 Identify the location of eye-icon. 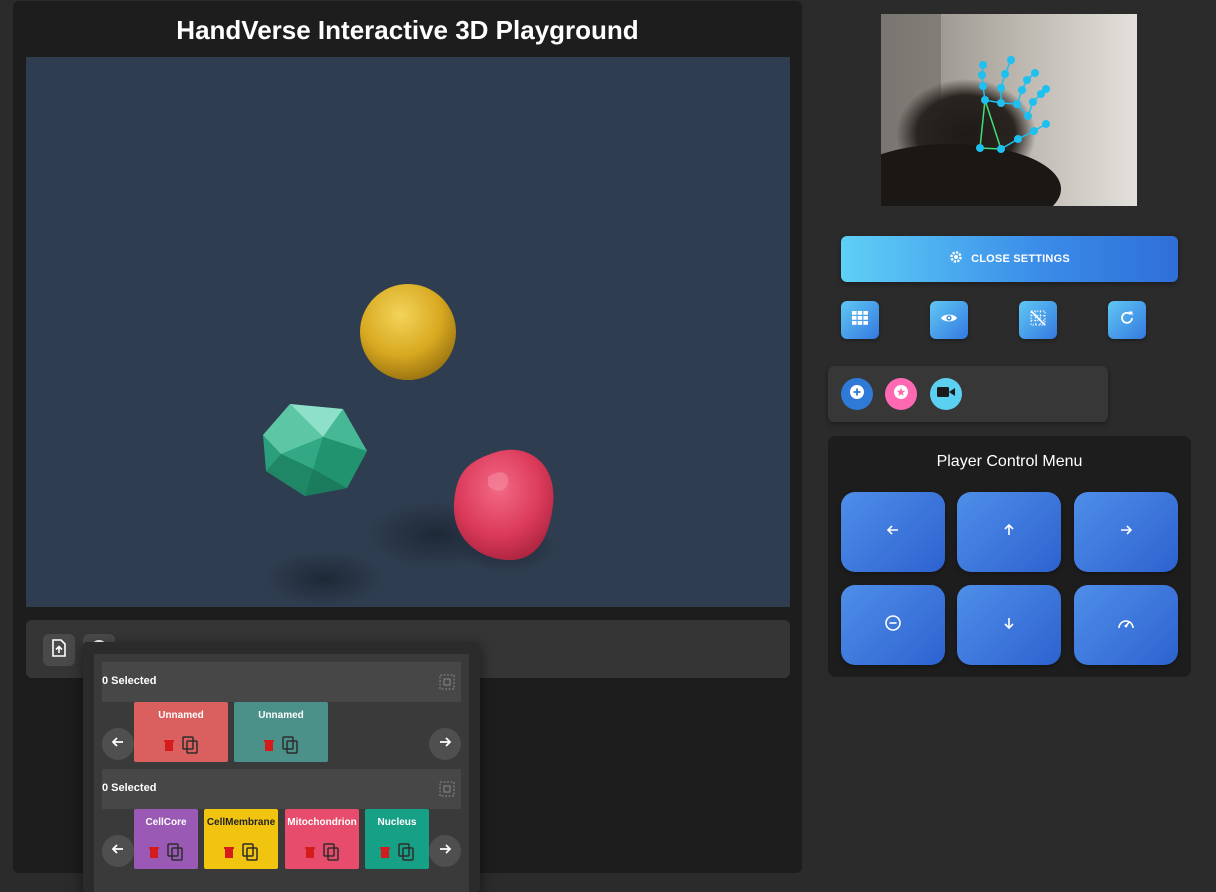
(949, 320).